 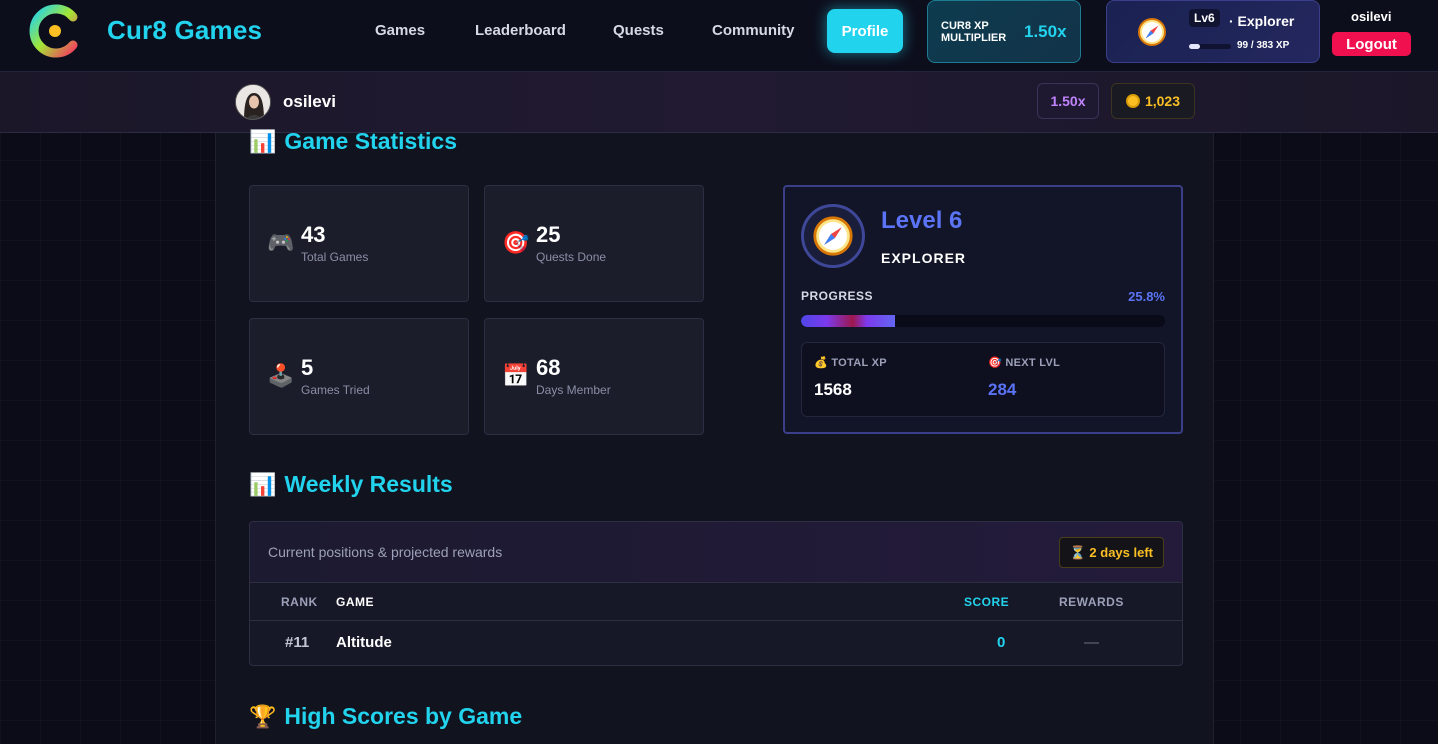 What do you see at coordinates (1091, 642) in the screenshot?
I see `row-rewards: —` at bounding box center [1091, 642].